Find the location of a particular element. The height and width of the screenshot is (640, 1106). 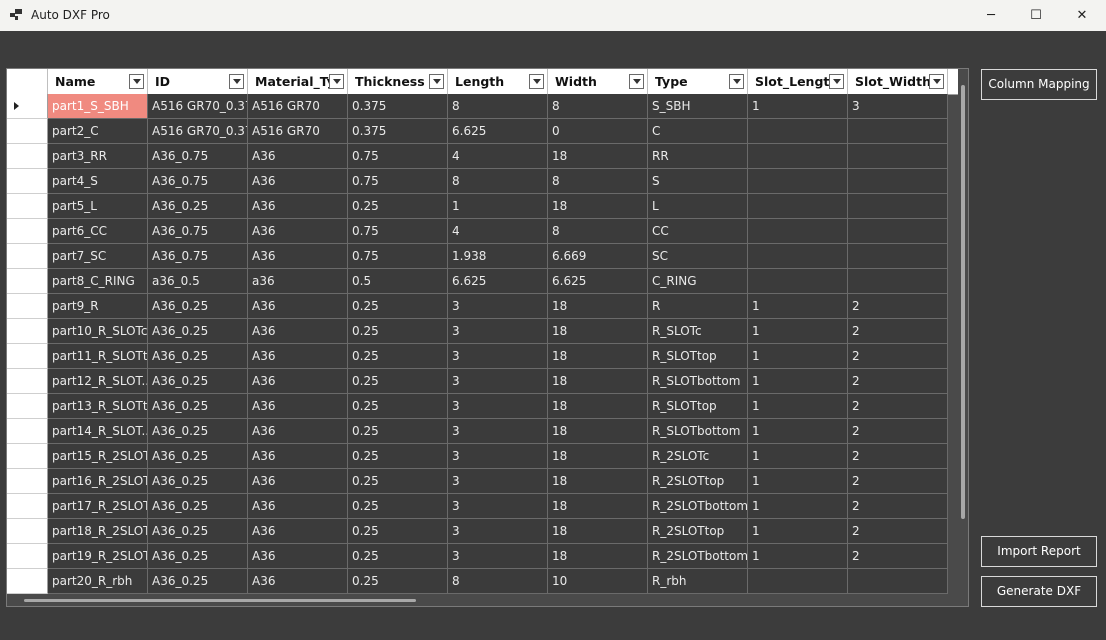

table-cell: A516 GR70 is located at coordinates (298, 131).